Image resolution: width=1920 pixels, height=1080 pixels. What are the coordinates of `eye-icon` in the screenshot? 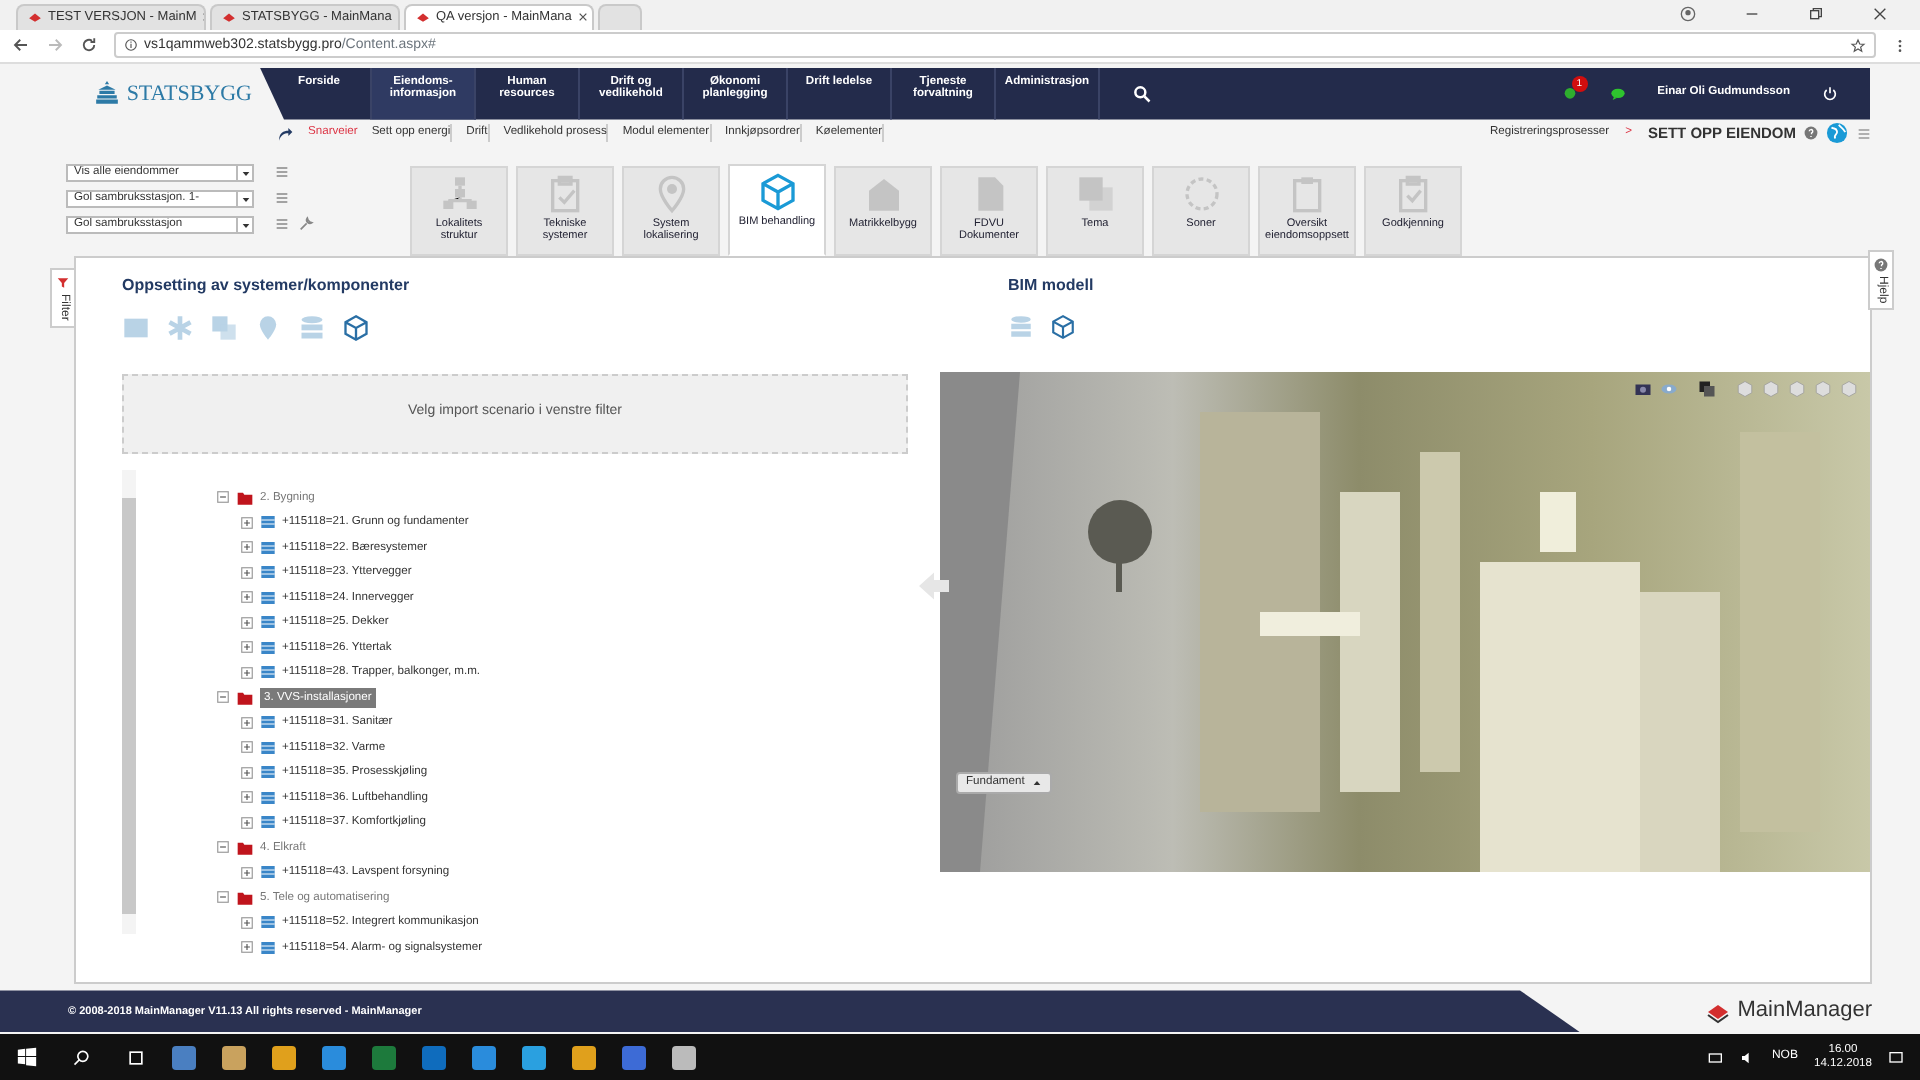 It's located at (1669, 388).